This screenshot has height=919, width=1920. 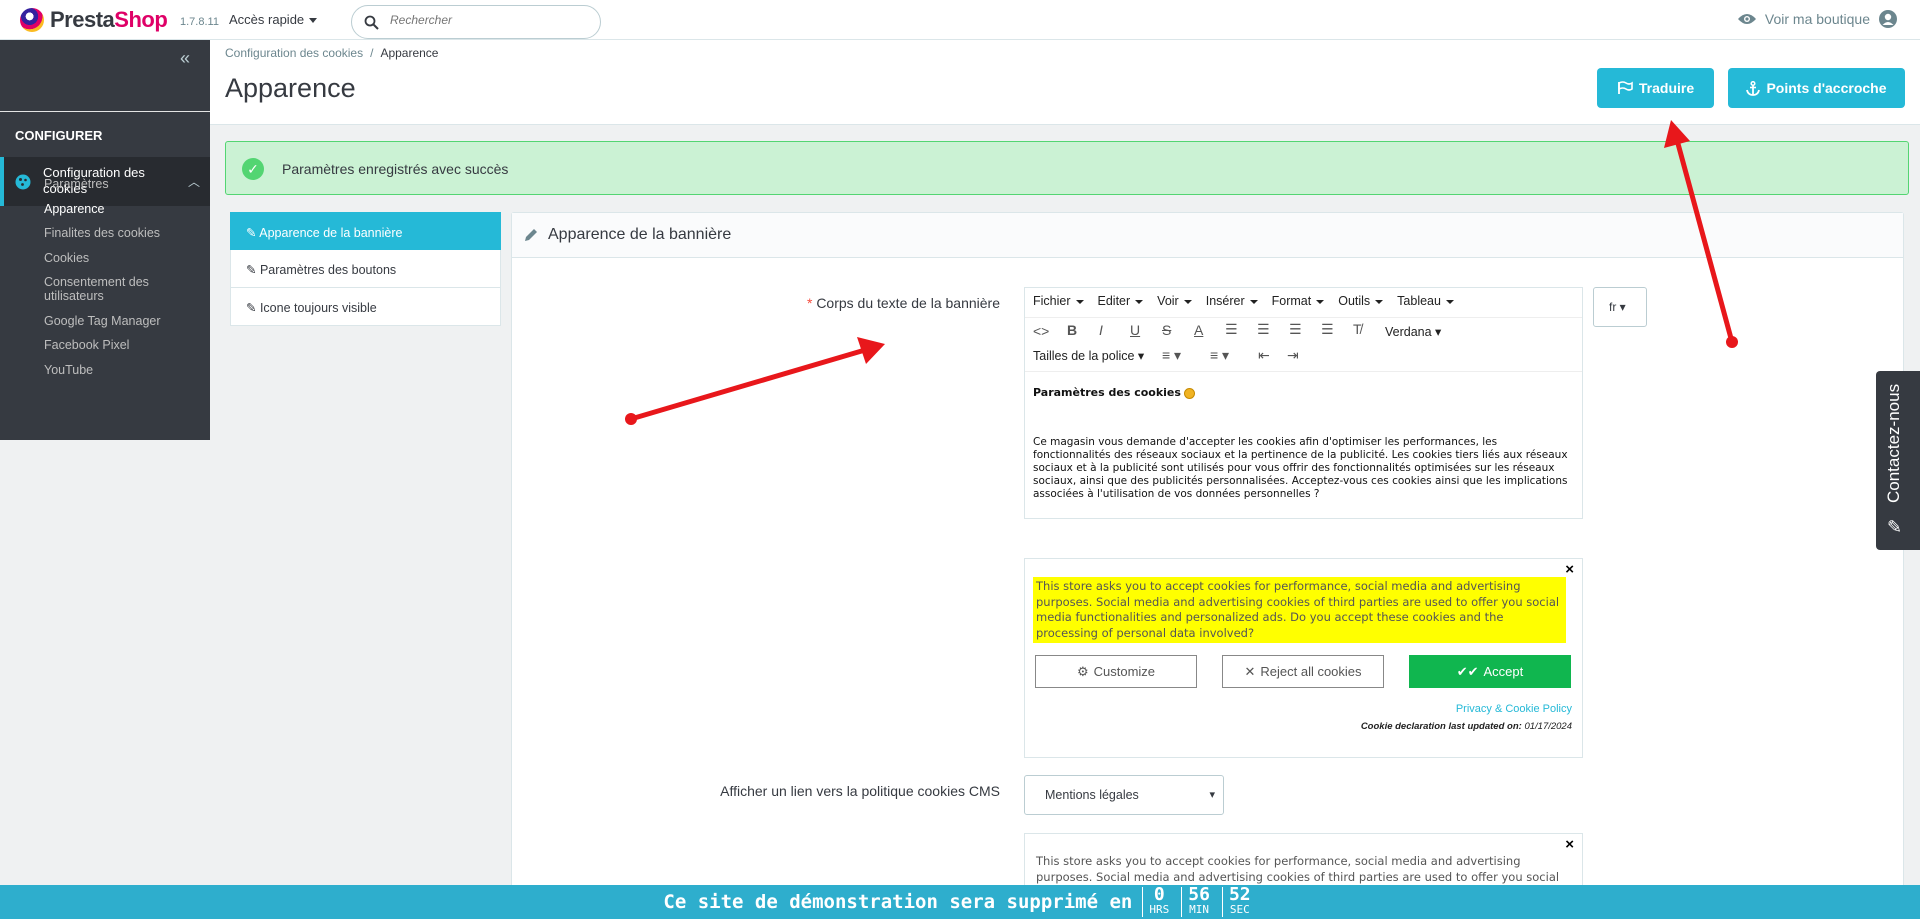 I want to click on submenu-item-consentement: Consentement des utilisateurs, so click(x=104, y=289).